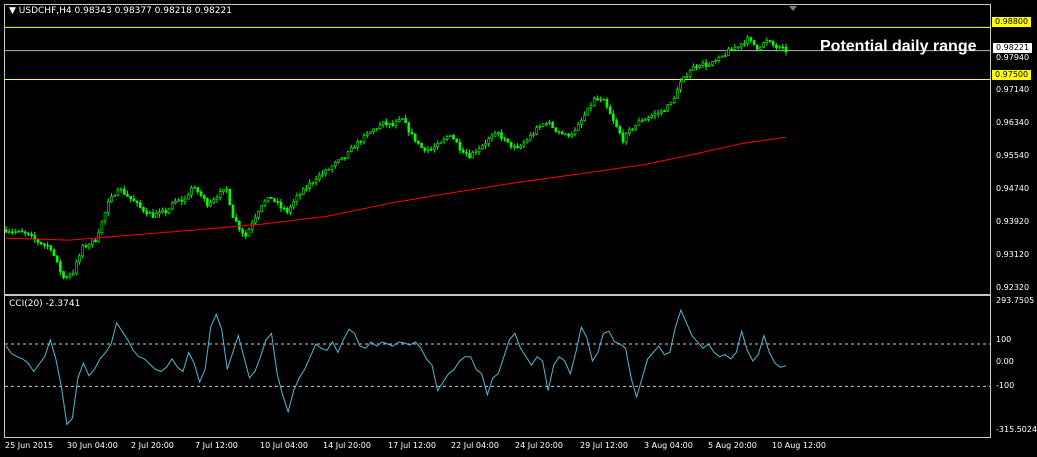 The height and width of the screenshot is (457, 1037). What do you see at coordinates (799, 445) in the screenshot?
I see `time-tick-label: 10 Aug 12:00` at bounding box center [799, 445].